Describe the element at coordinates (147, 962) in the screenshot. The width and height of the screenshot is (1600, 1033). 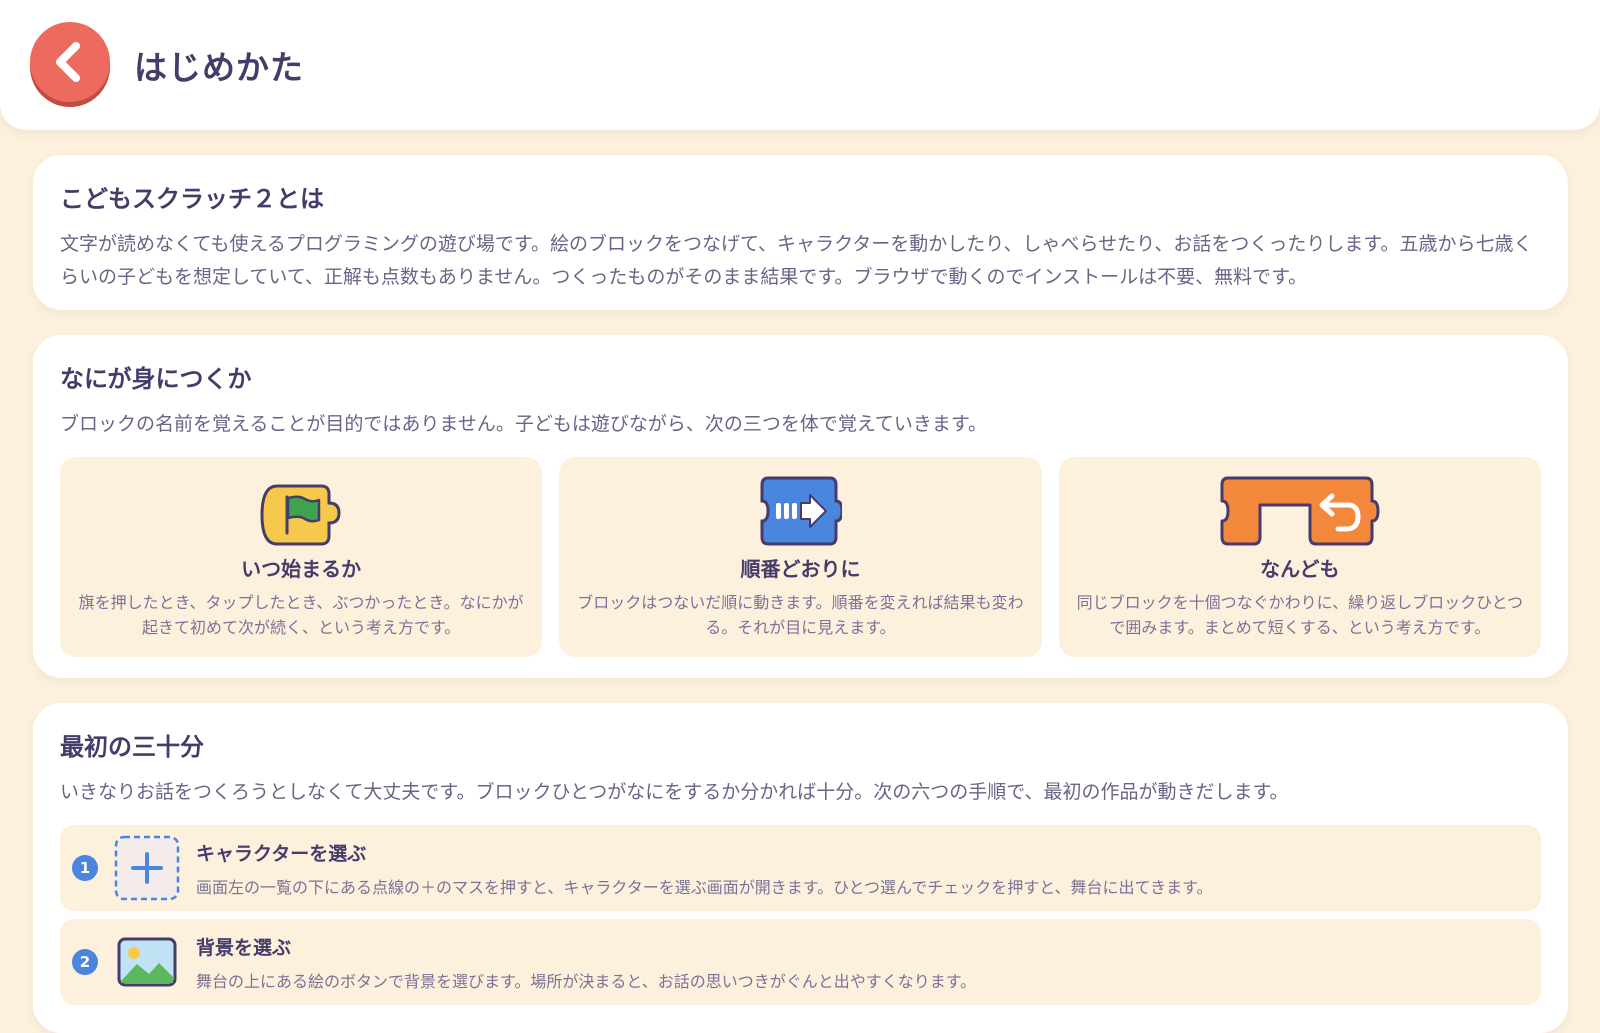
I see `background-image-icon` at that location.